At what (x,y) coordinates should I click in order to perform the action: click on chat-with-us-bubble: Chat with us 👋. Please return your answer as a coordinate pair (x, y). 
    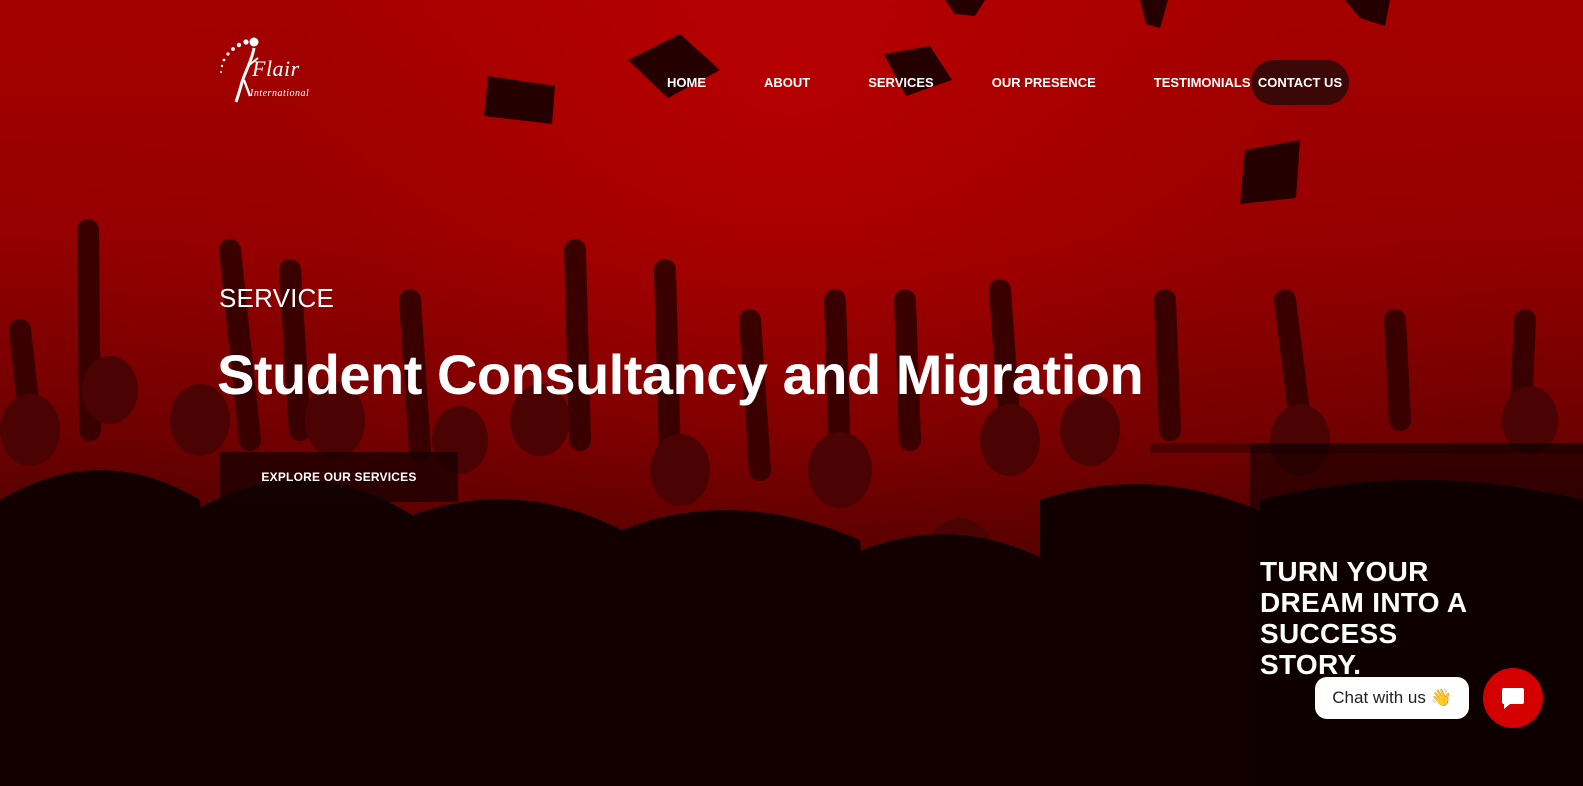
    Looking at the image, I should click on (1392, 698).